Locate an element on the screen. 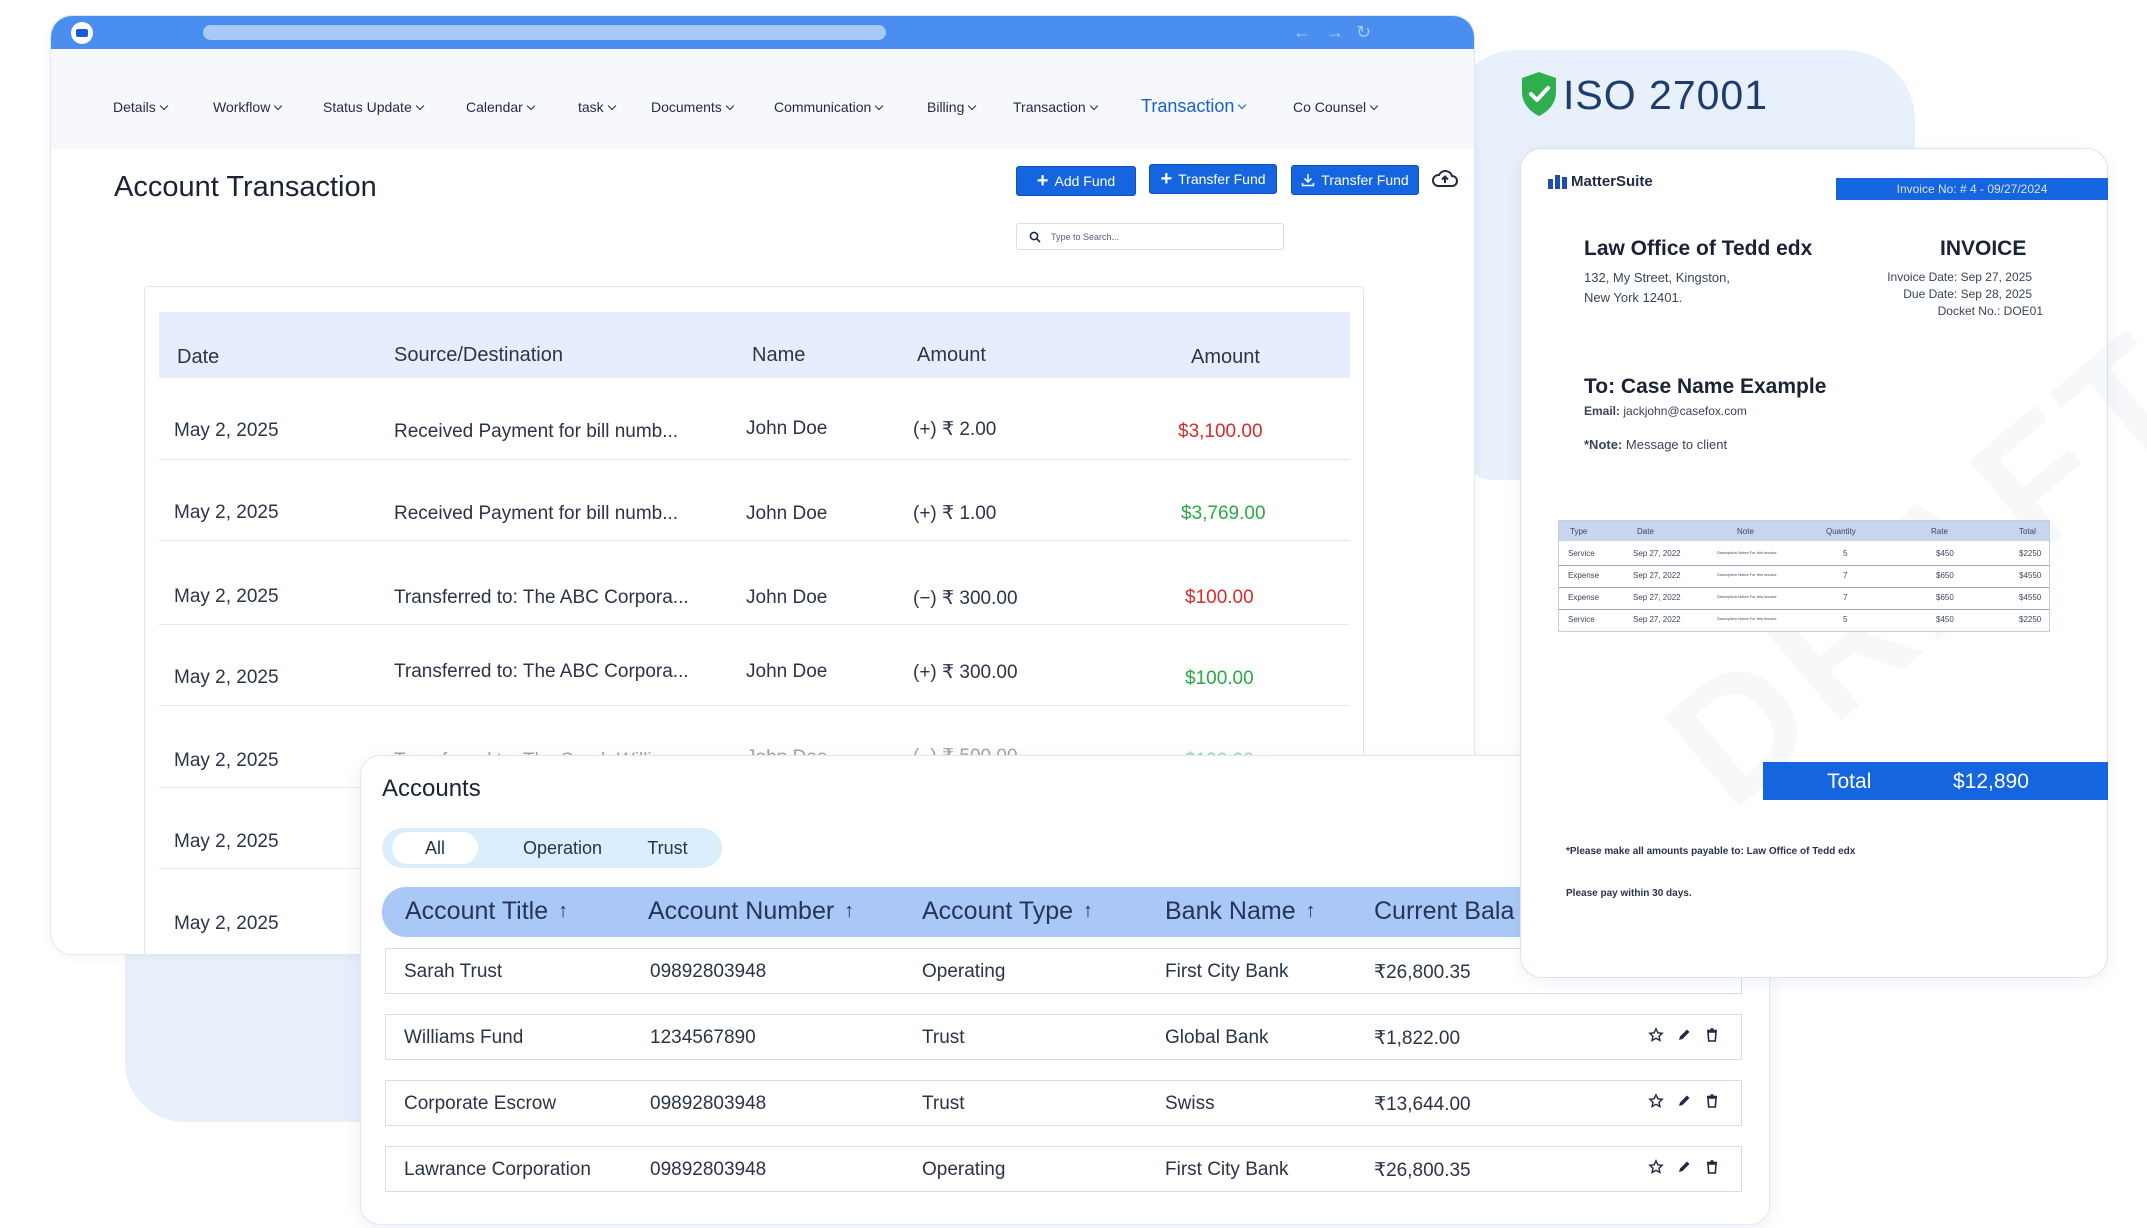 The height and width of the screenshot is (1228, 2147). cell-balance: $3,769.00 is located at coordinates (1223, 513).